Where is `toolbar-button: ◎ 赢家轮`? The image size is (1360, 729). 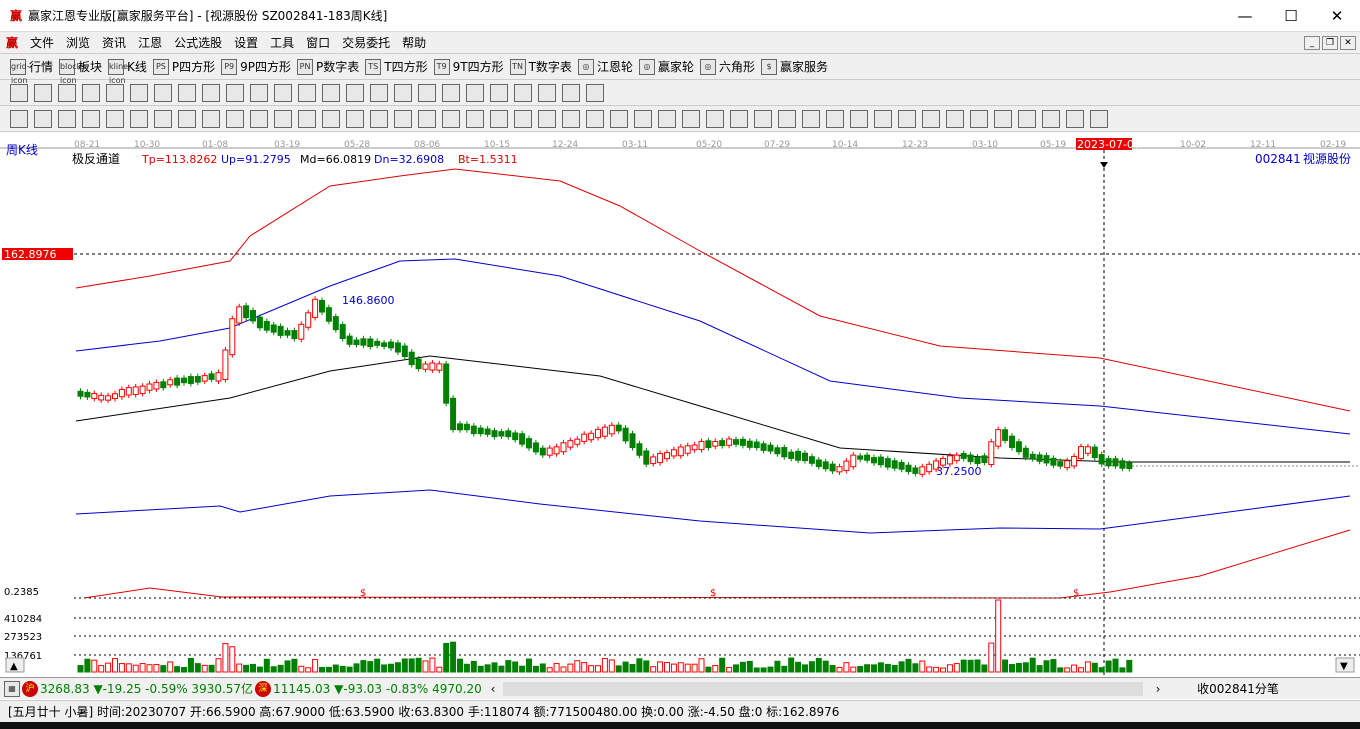 toolbar-button: ◎ 赢家轮 is located at coordinates (666, 66).